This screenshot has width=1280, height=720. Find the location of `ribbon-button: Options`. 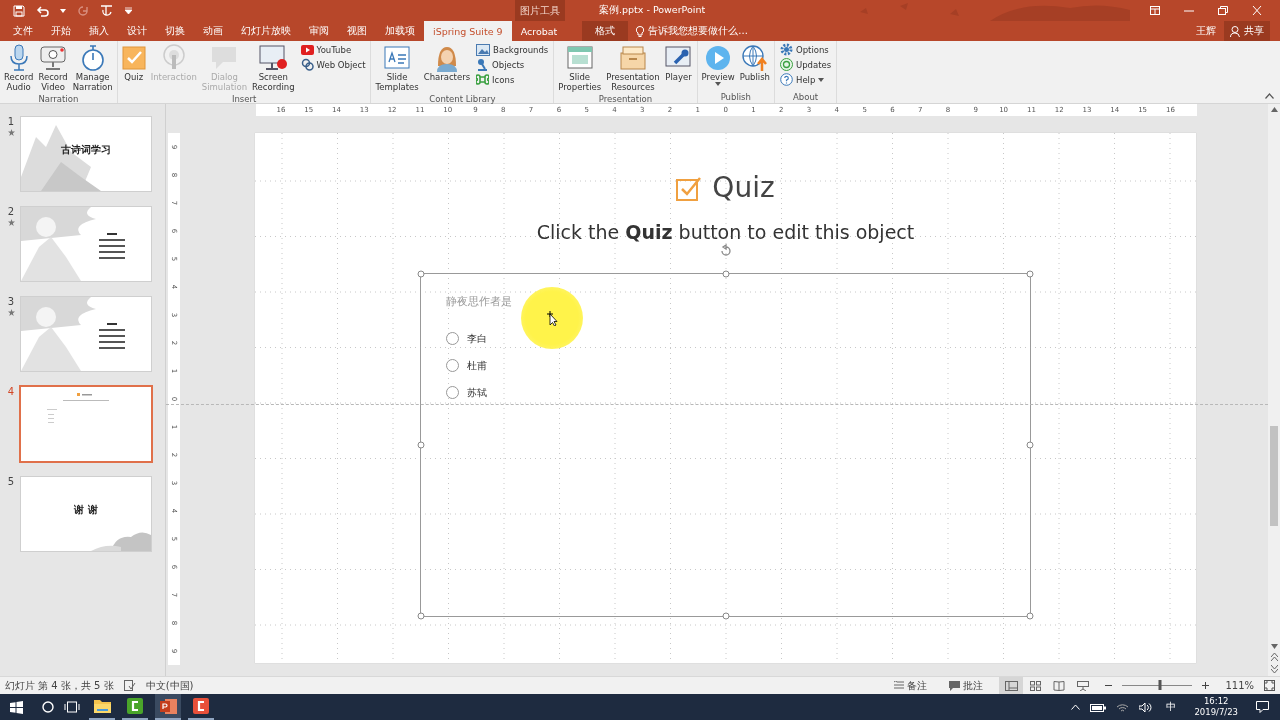

ribbon-button: Options is located at coordinates (806, 49).